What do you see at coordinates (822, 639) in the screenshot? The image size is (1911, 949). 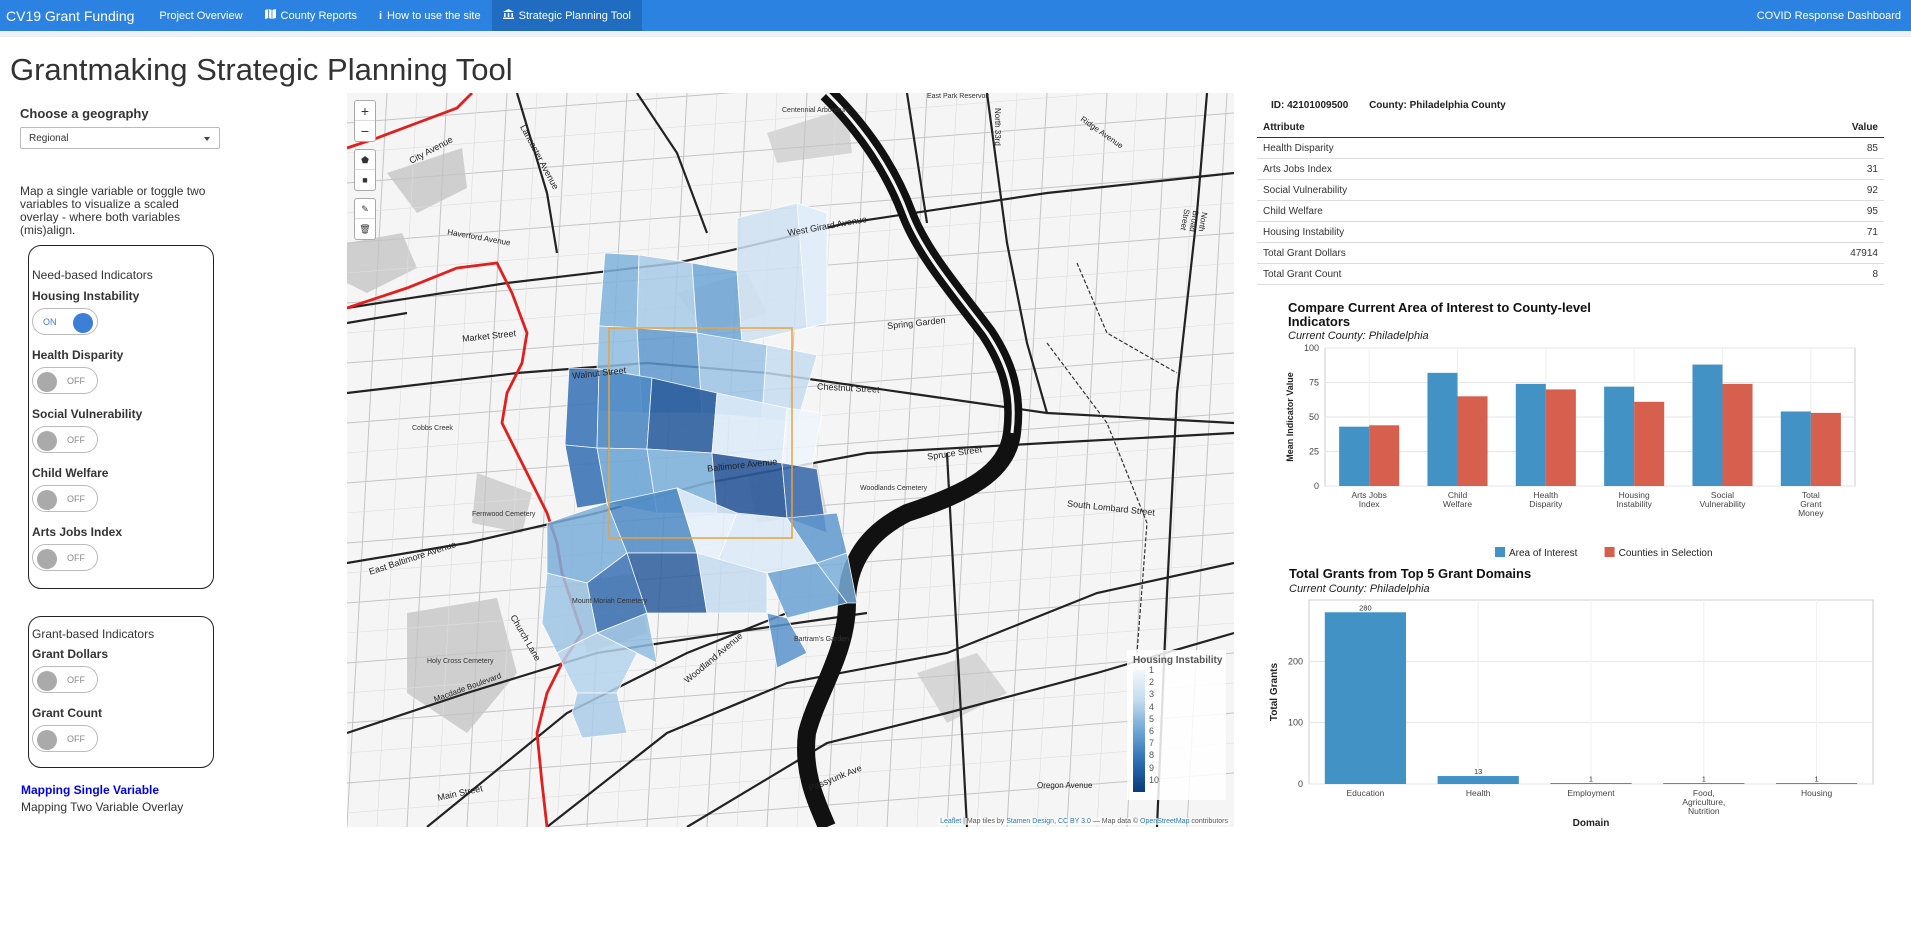 I see `map-label: Bartram's Garden` at bounding box center [822, 639].